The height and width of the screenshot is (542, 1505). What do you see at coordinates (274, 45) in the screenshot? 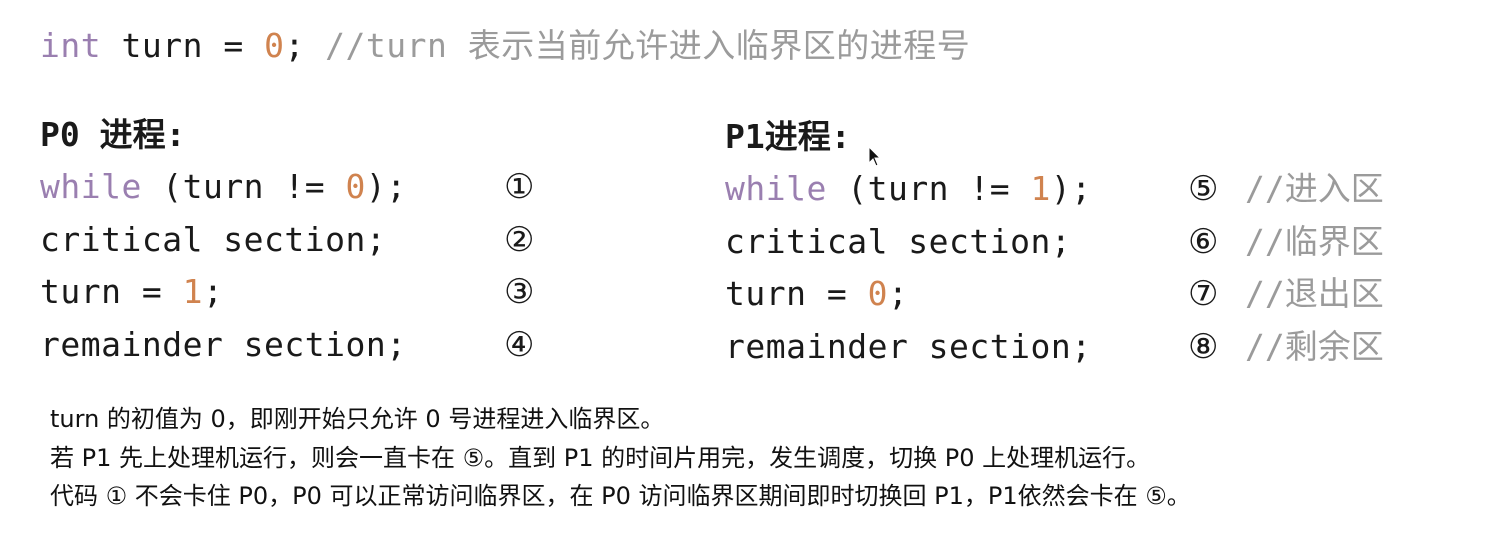
I see `initial-value: 0` at bounding box center [274, 45].